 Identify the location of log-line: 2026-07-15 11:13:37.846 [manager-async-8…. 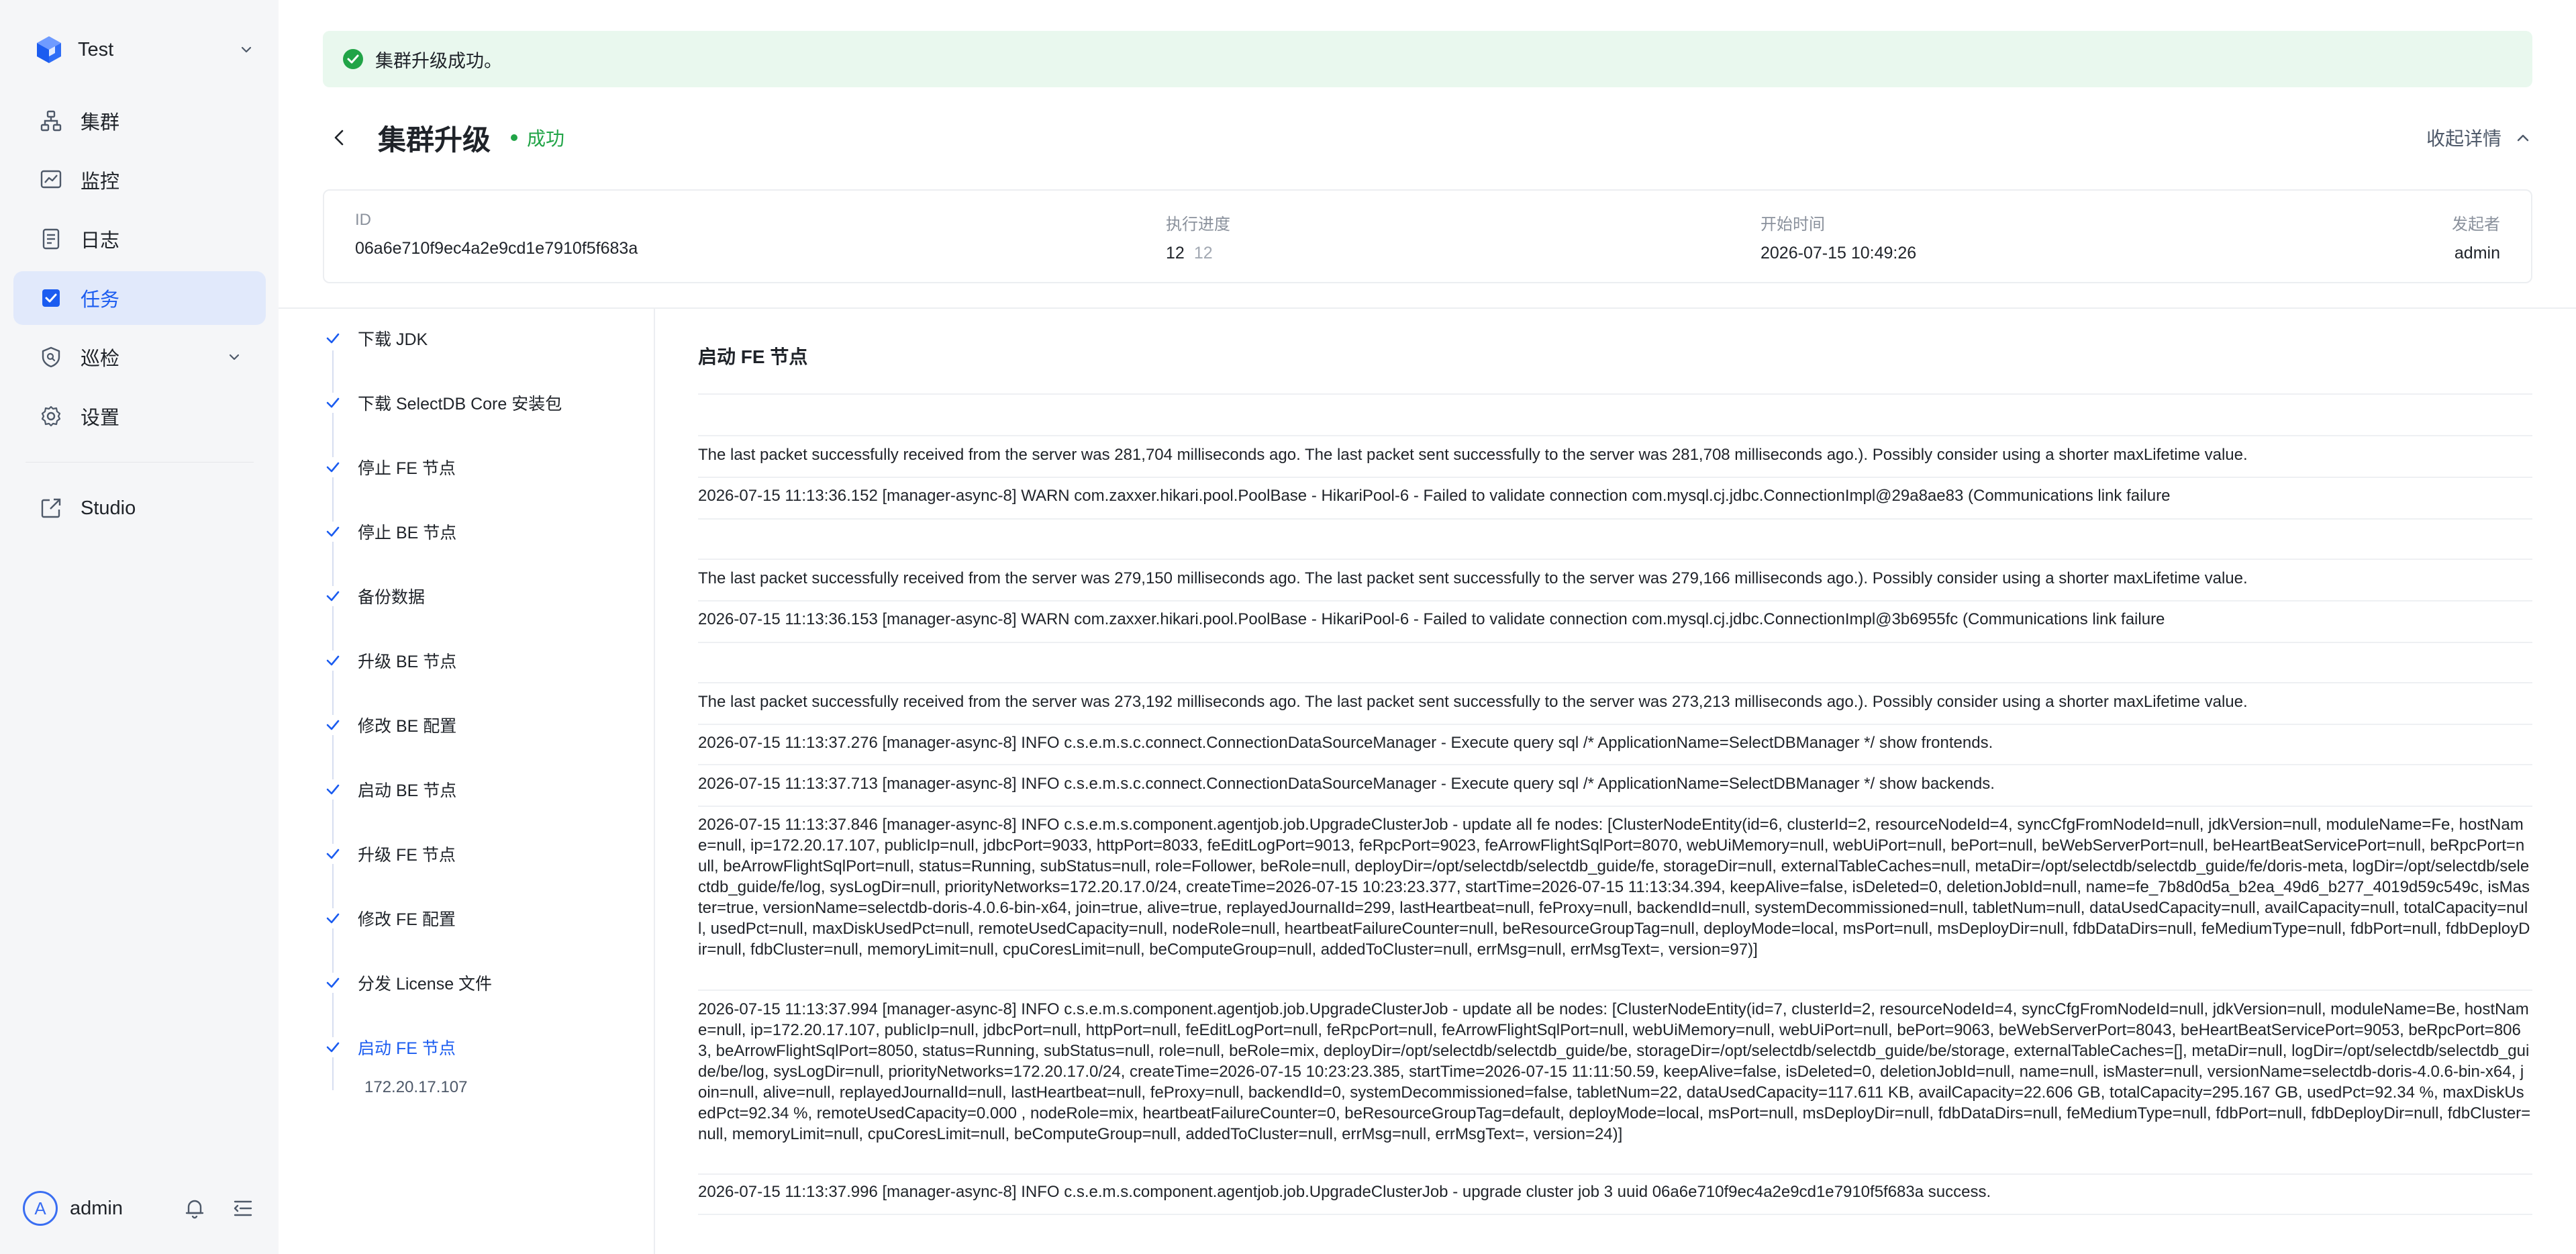
(1614, 887).